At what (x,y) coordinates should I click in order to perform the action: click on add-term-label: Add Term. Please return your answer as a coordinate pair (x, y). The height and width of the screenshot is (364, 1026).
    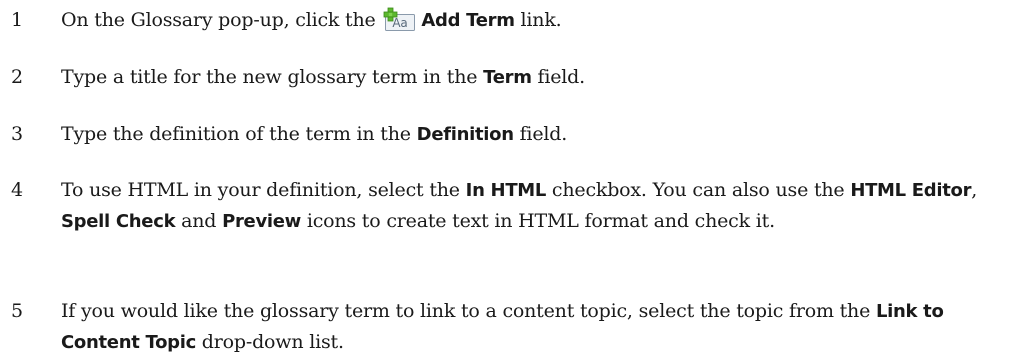
    Looking at the image, I should click on (468, 20).